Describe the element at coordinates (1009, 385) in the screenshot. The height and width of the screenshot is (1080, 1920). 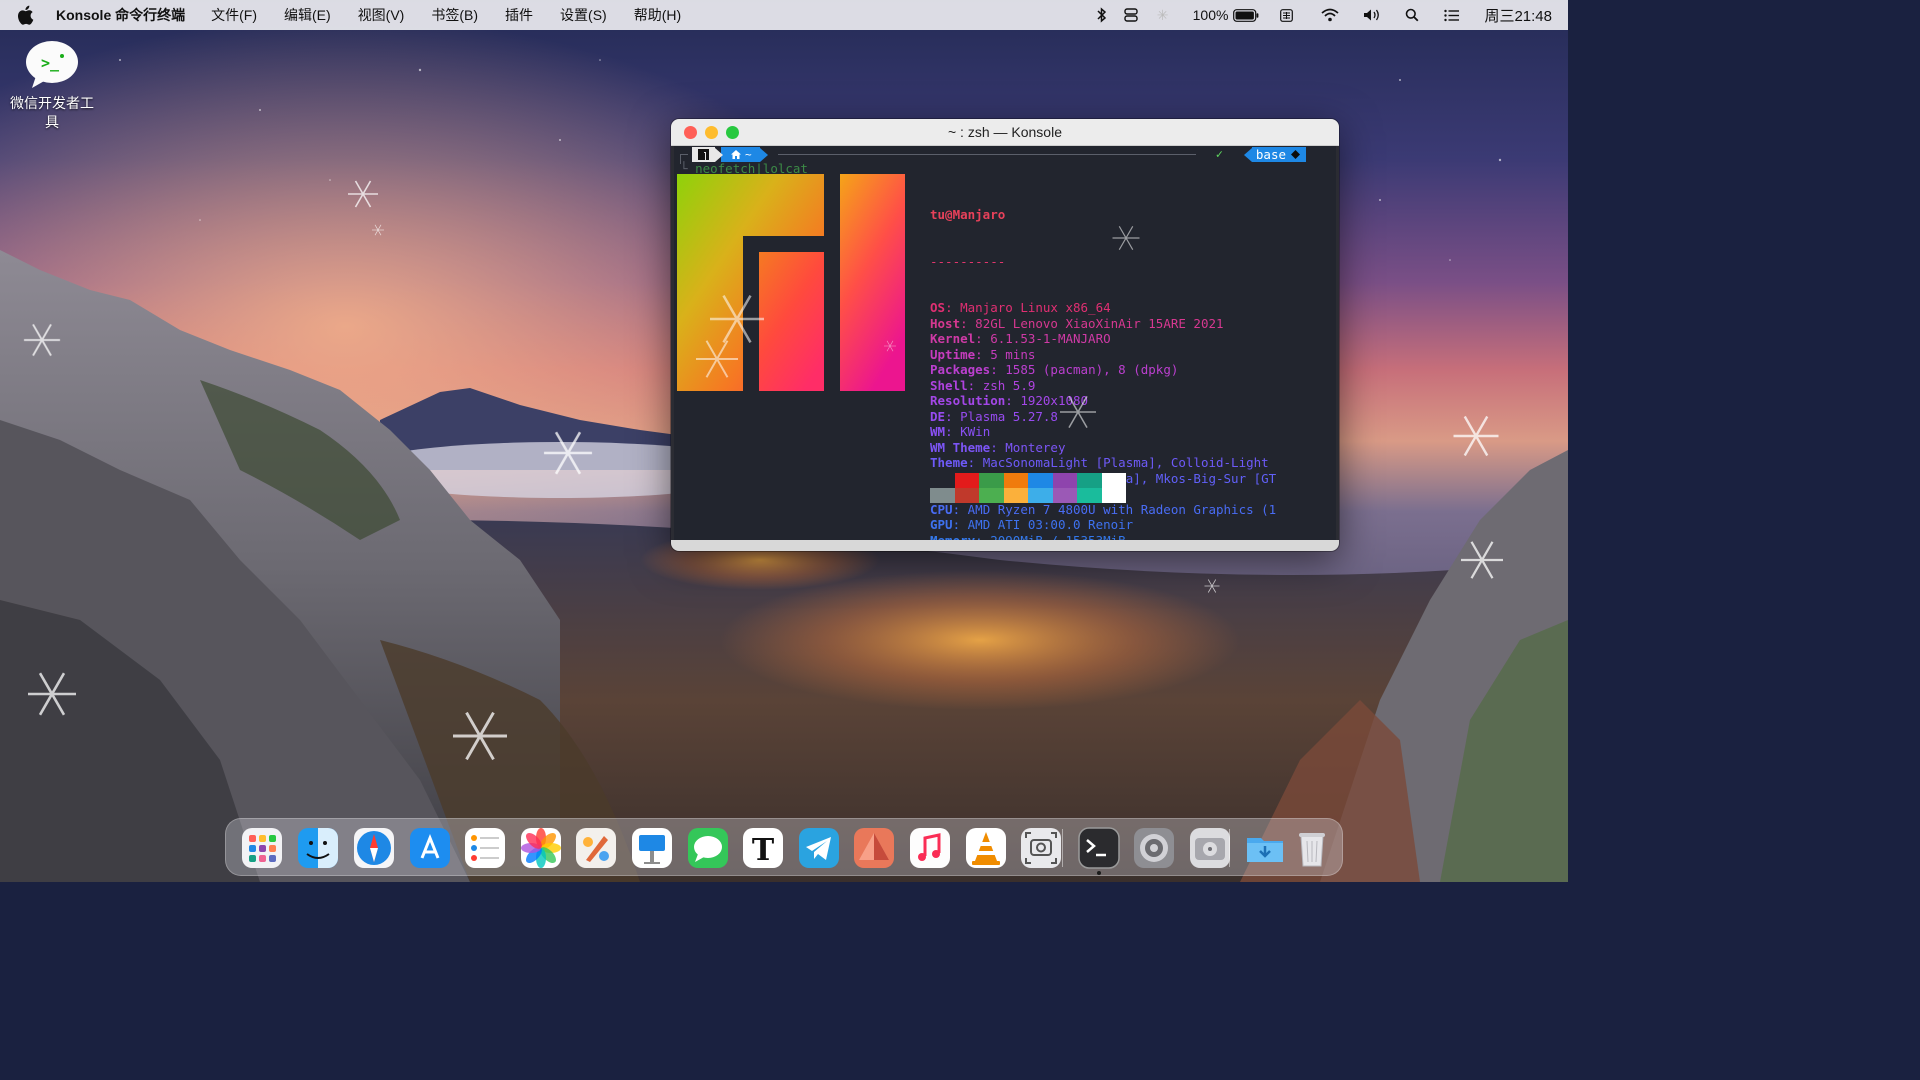
I see `neofetch-value: zsh 5.9` at that location.